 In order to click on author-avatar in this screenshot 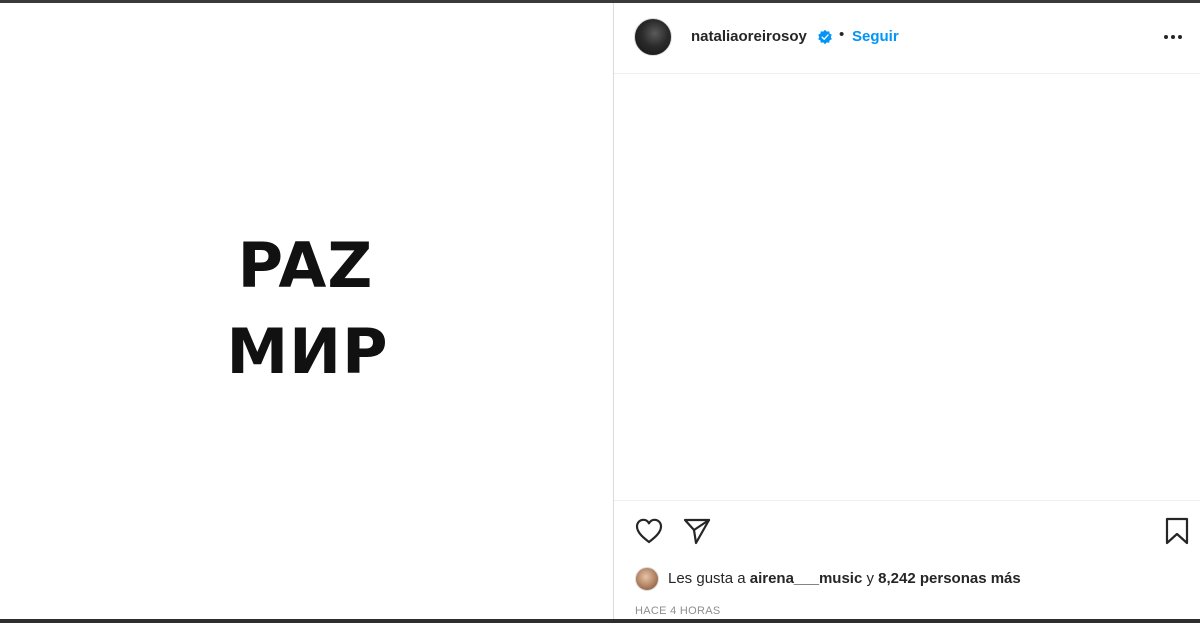, I will do `click(653, 37)`.